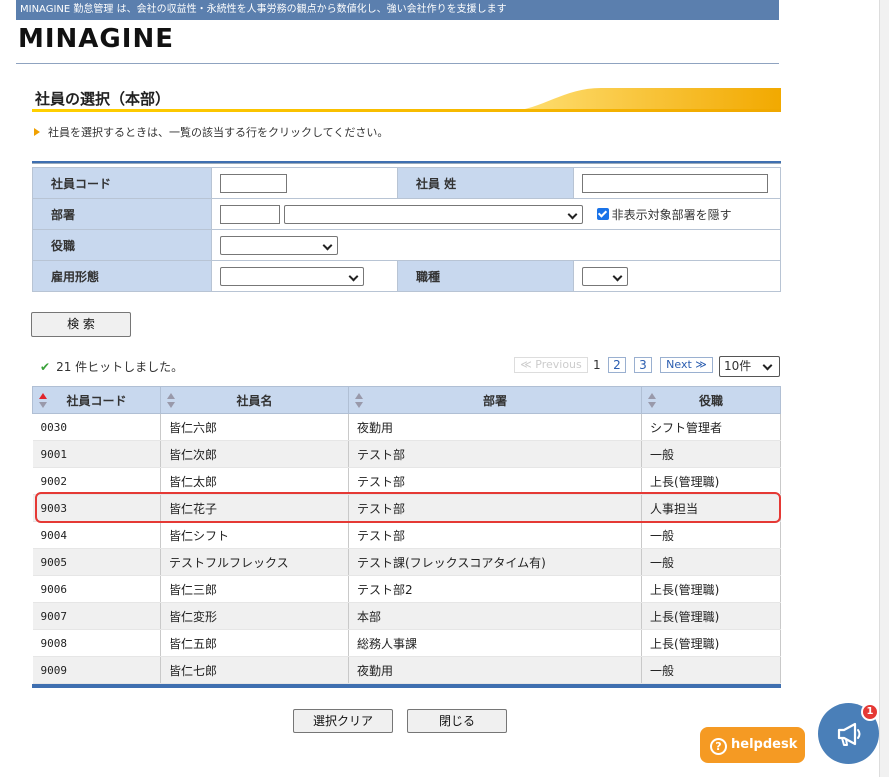 This screenshot has width=889, height=777. I want to click on position-cell, so click(496, 245).